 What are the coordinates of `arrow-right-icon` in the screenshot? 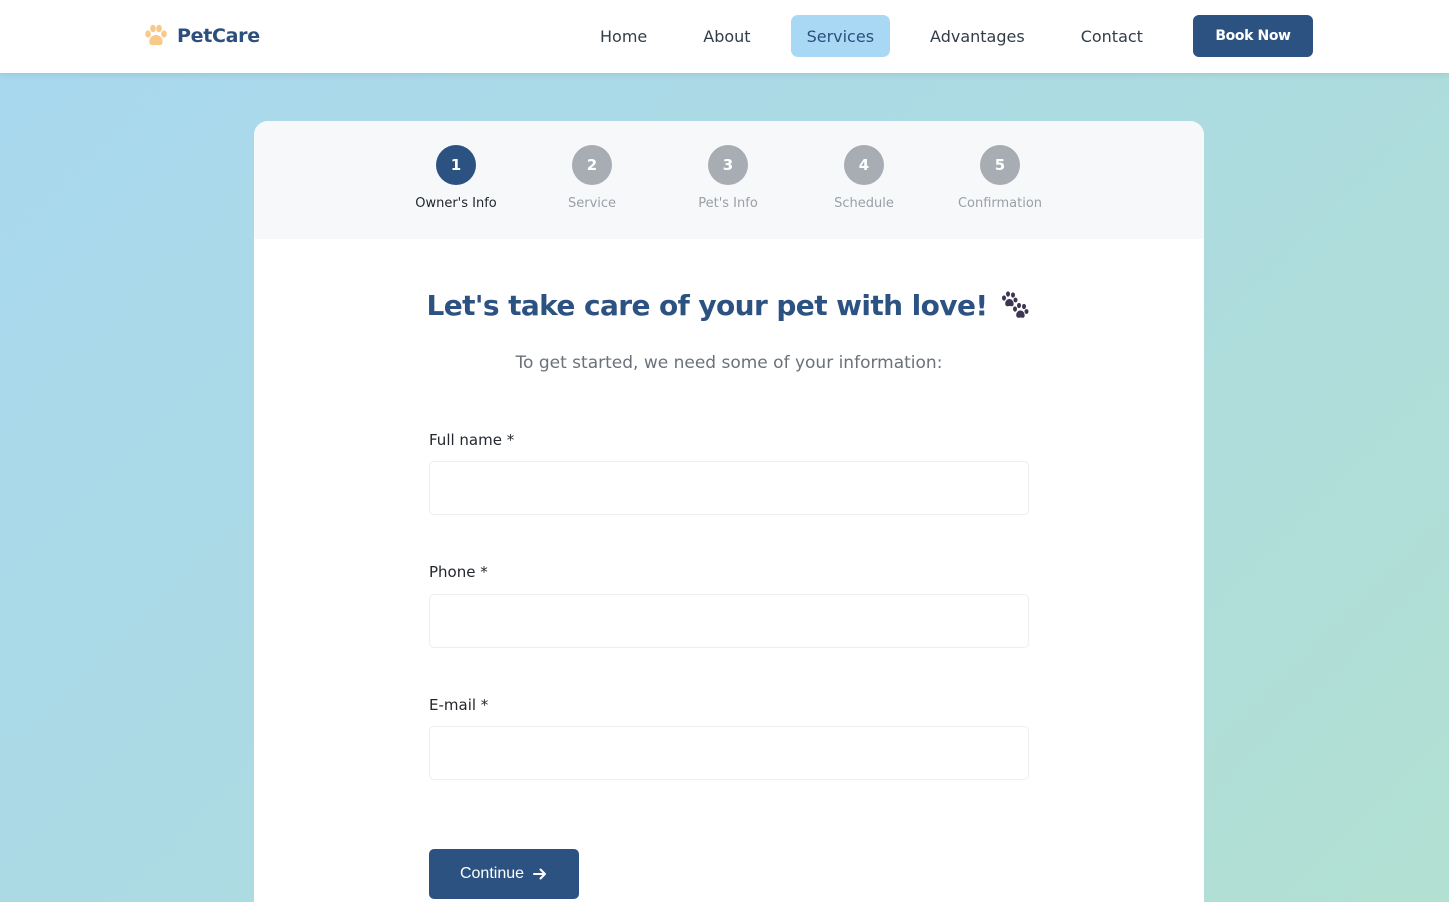 It's located at (540, 874).